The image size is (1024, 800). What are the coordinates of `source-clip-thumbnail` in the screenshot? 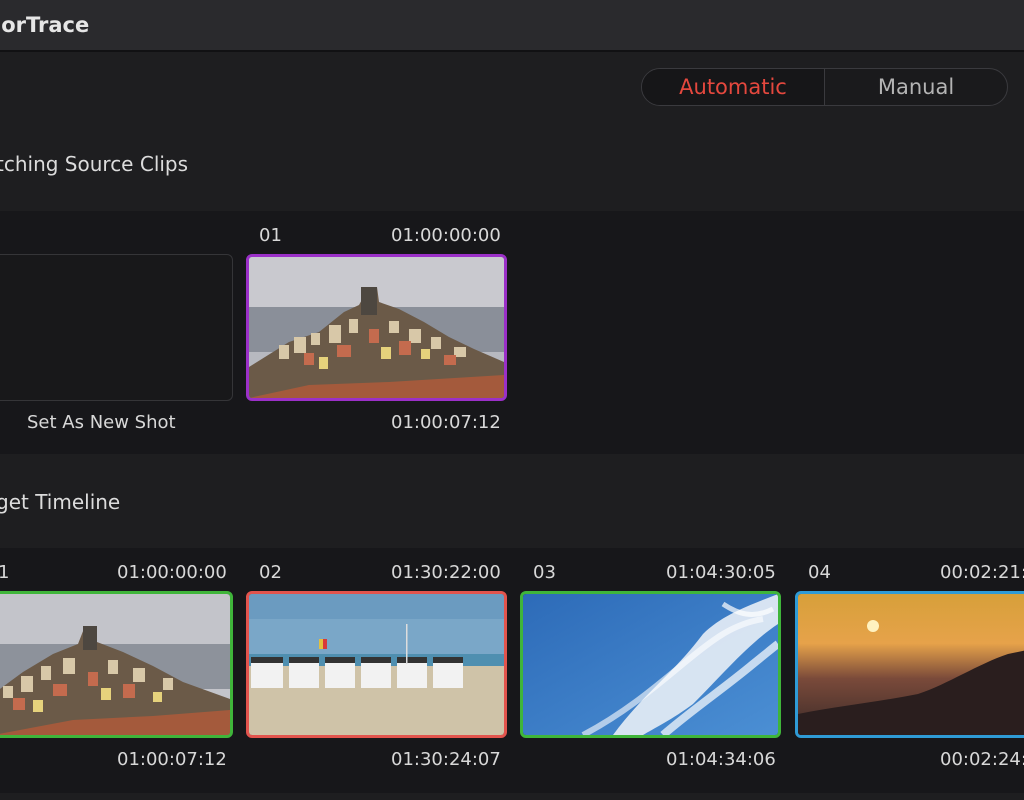 It's located at (376, 327).